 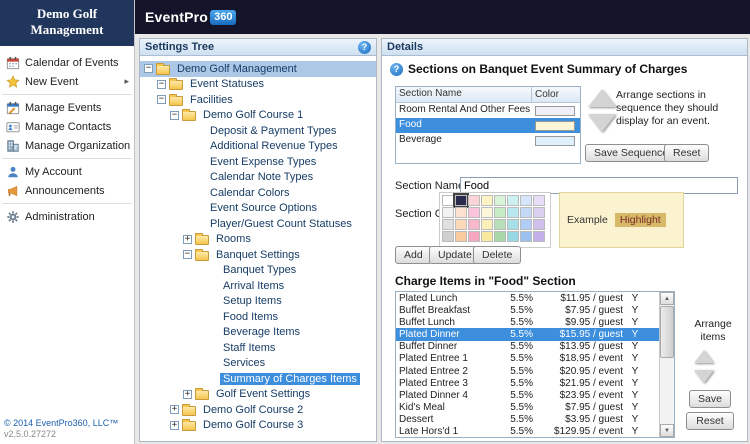 I want to click on move-item-down-button, so click(x=704, y=376).